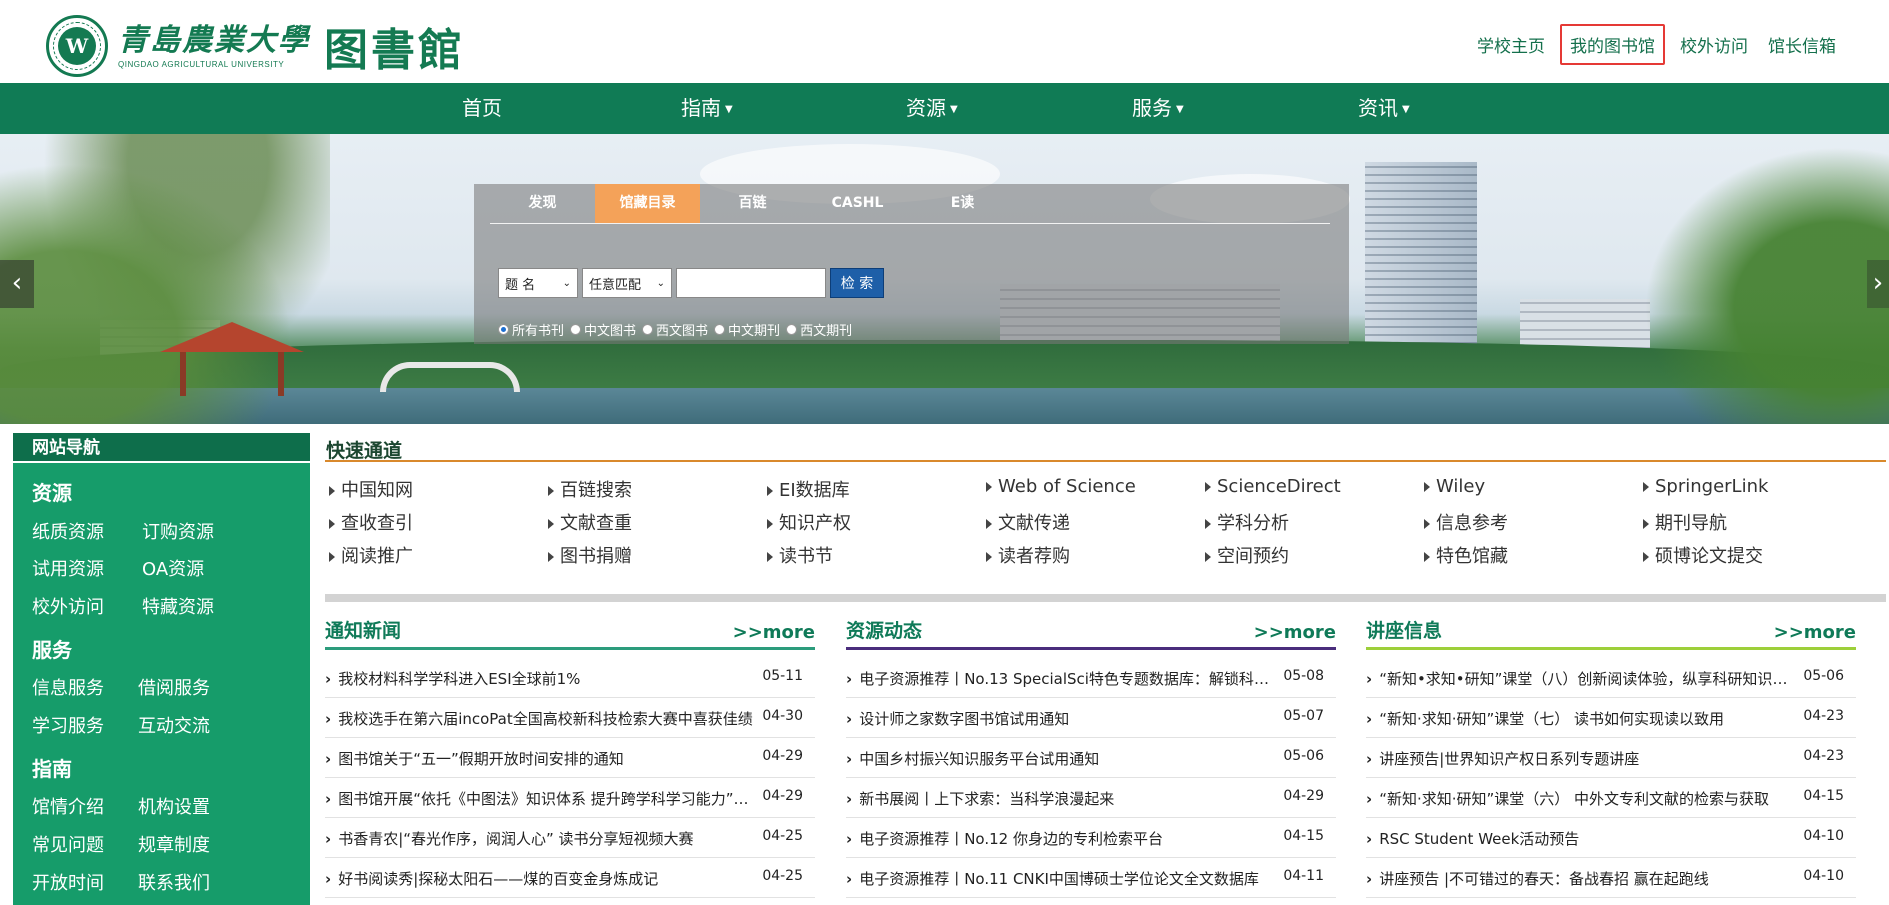 The height and width of the screenshot is (905, 1889). I want to click on news-title: 我校材料科学学科进入ESI全球前1%, so click(540, 678).